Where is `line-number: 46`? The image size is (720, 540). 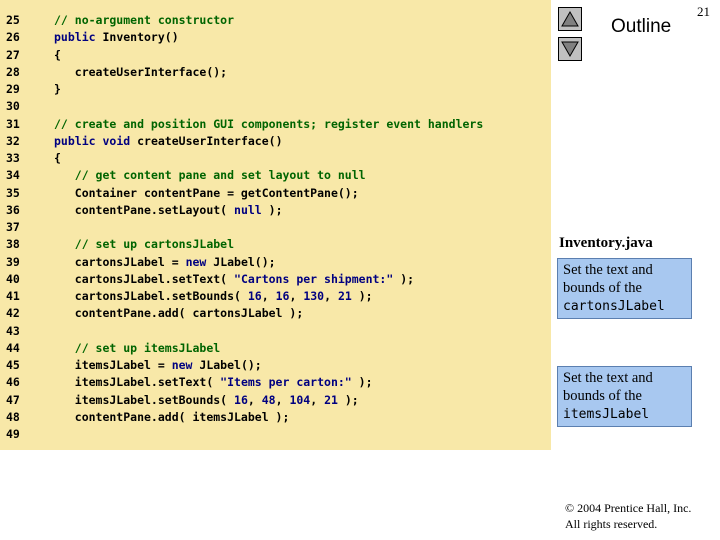 line-number: 46 is located at coordinates (13, 382).